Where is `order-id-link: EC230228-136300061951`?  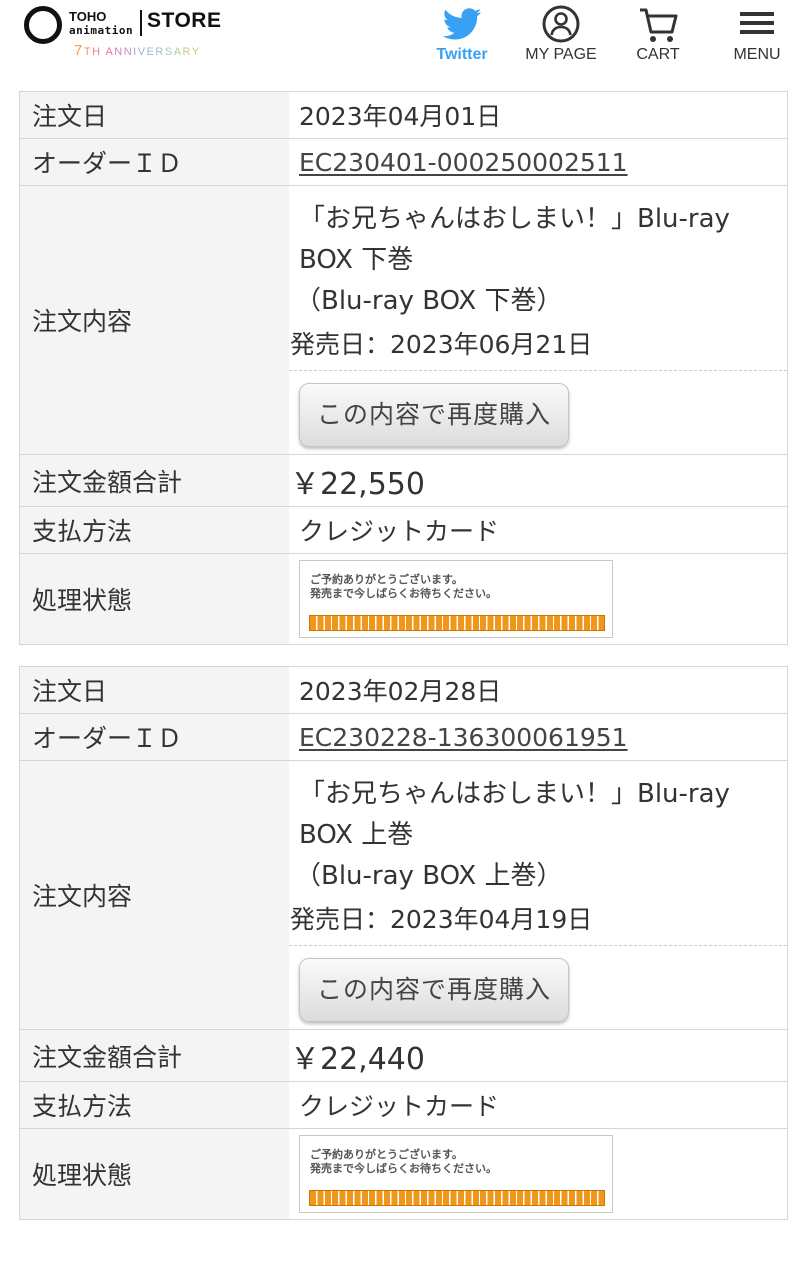 order-id-link: EC230228-136300061951 is located at coordinates (463, 737).